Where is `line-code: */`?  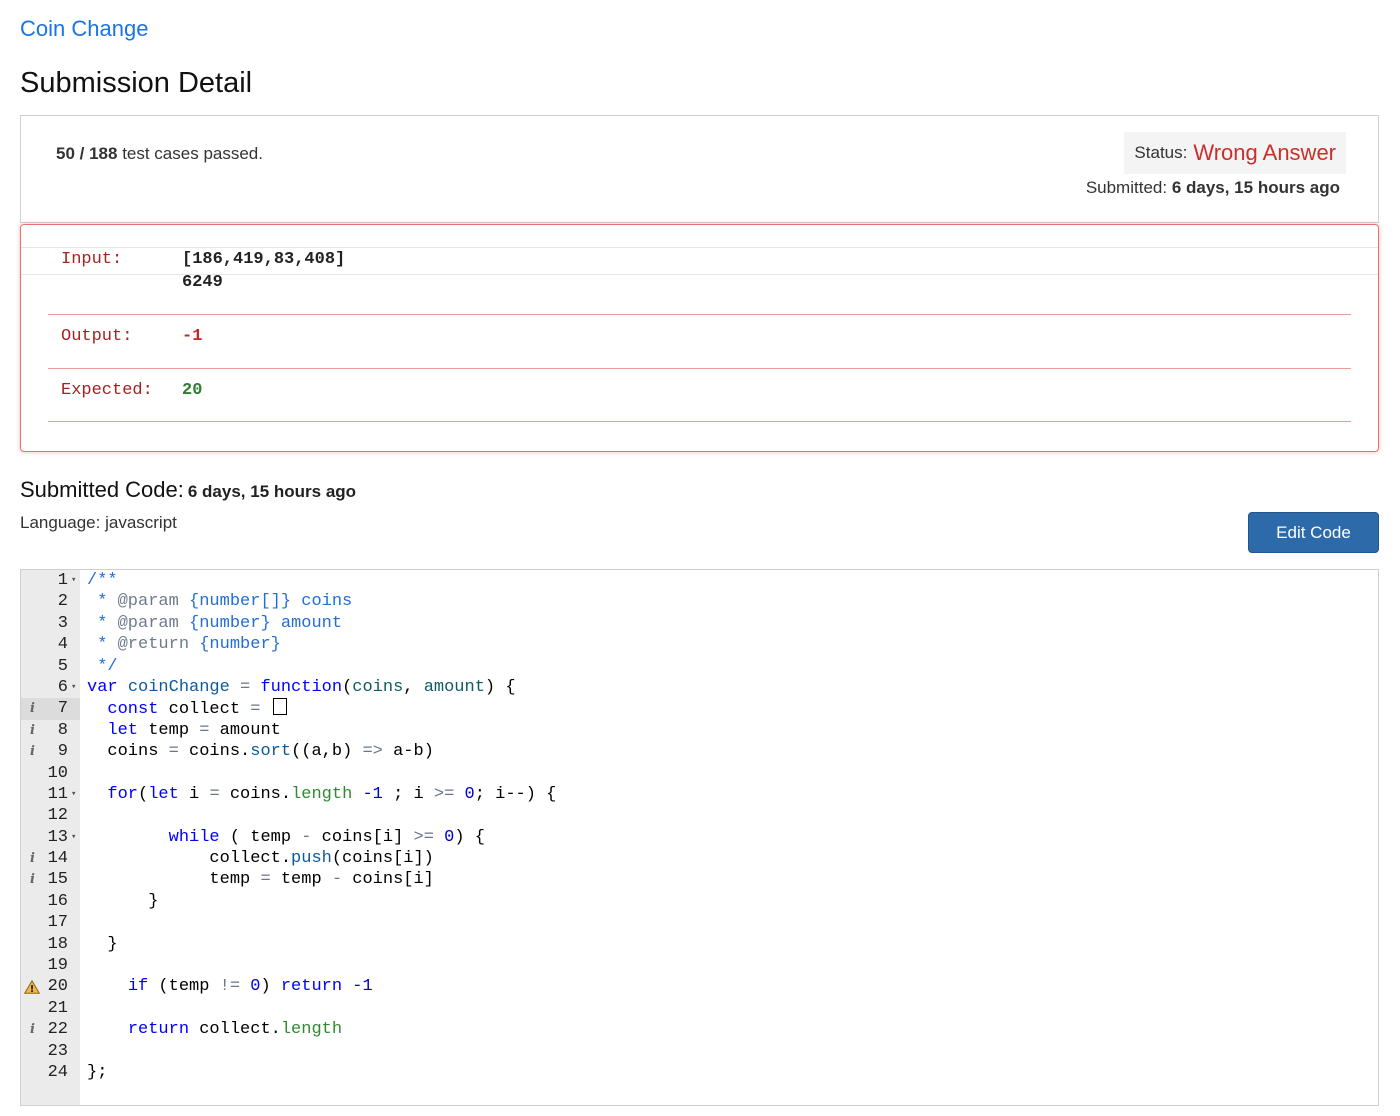 line-code: */ is located at coordinates (102, 666).